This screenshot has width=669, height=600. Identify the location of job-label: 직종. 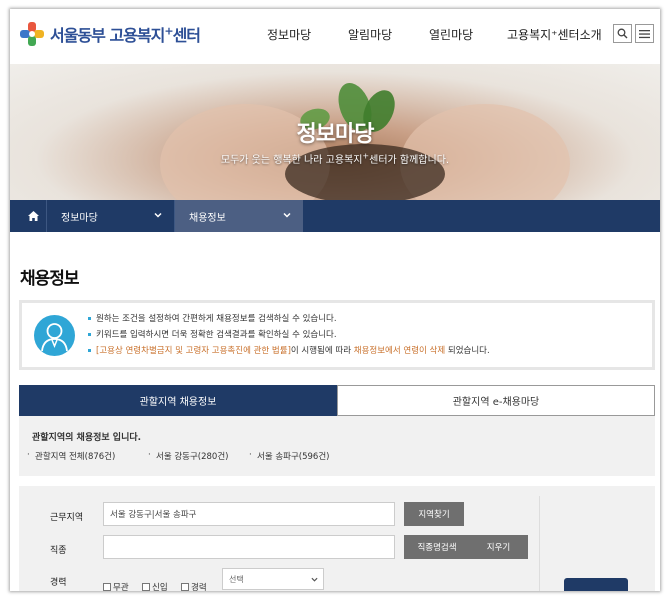
(58, 551).